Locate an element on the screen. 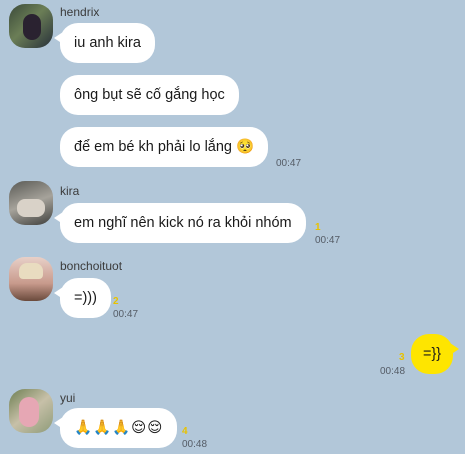 This screenshot has width=465, height=454. message-bubble: 🙏🙏🙏😌😌 is located at coordinates (115, 428).